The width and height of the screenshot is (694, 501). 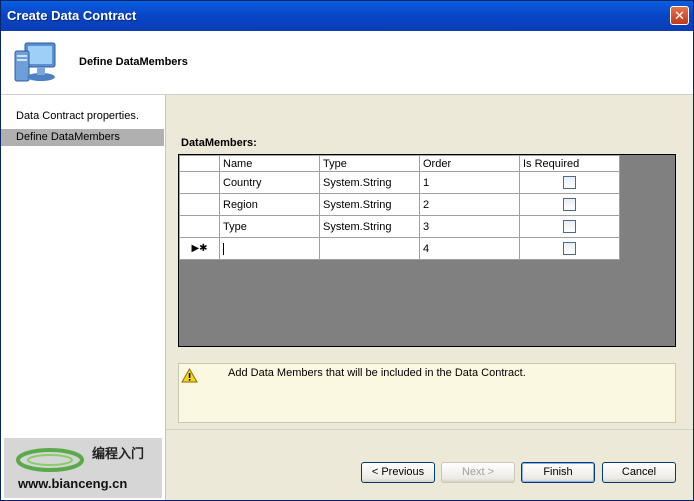 I want to click on cell-order: 3, so click(x=469, y=226).